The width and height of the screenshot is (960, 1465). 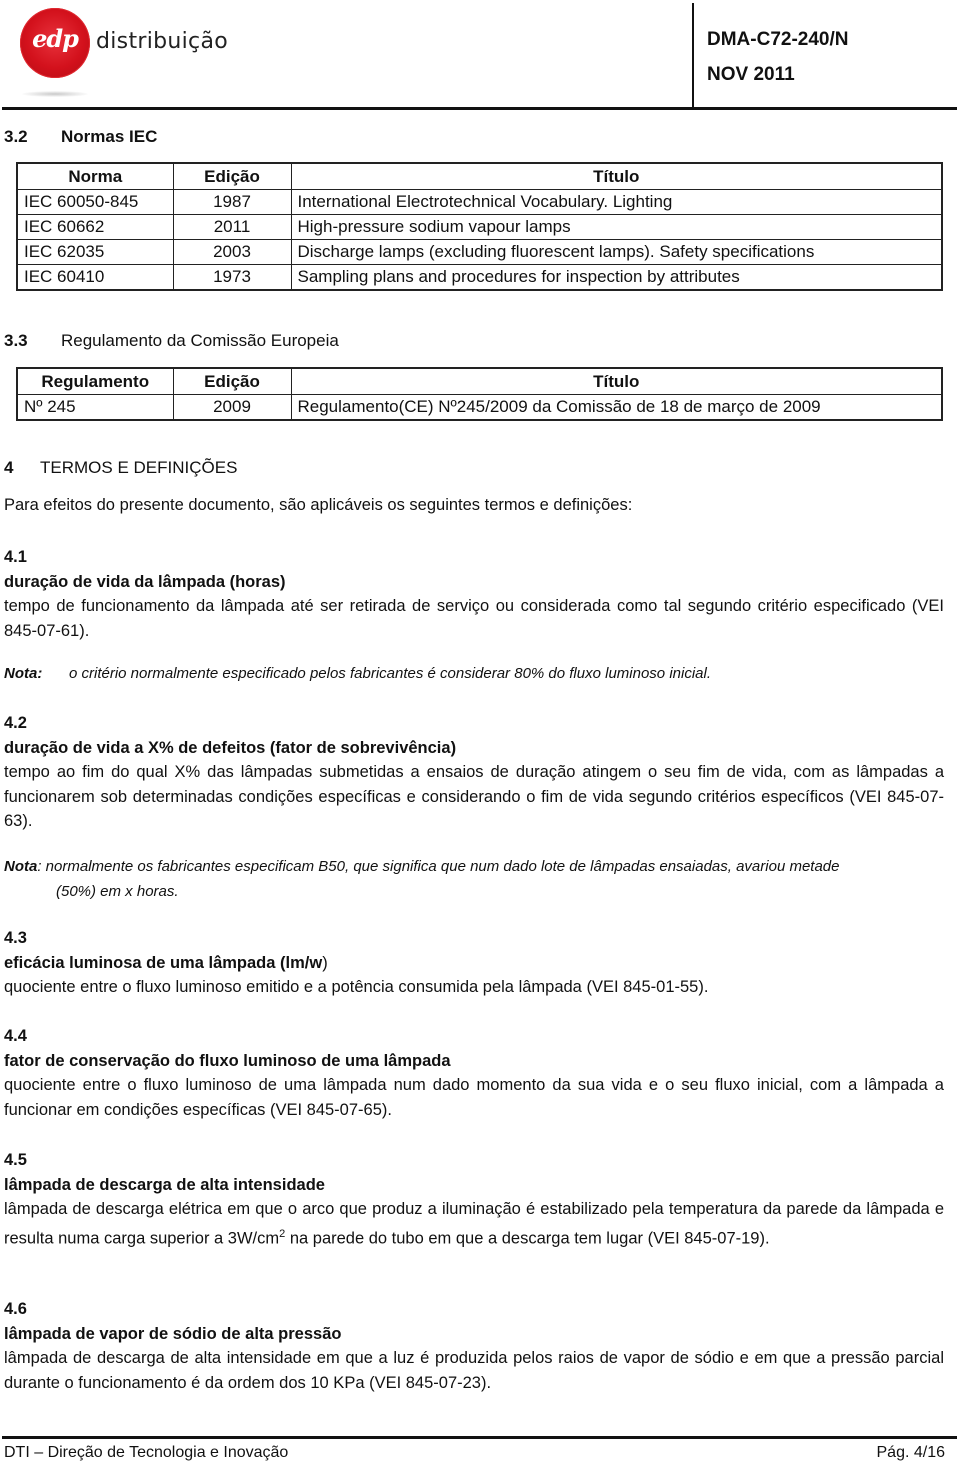 What do you see at coordinates (616, 227) in the screenshot?
I see `cell-titulo: High-pressure sodium vapour lamps` at bounding box center [616, 227].